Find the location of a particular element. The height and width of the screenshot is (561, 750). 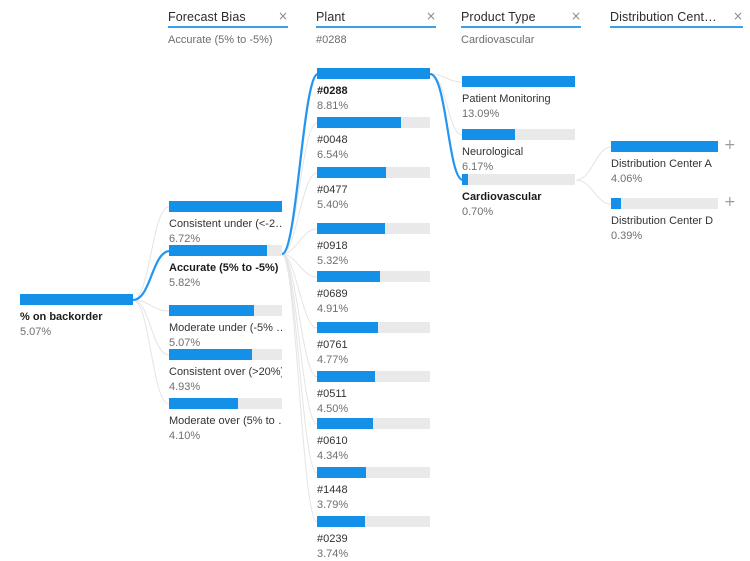

node-label: Distribution Center D is located at coordinates (662, 221).